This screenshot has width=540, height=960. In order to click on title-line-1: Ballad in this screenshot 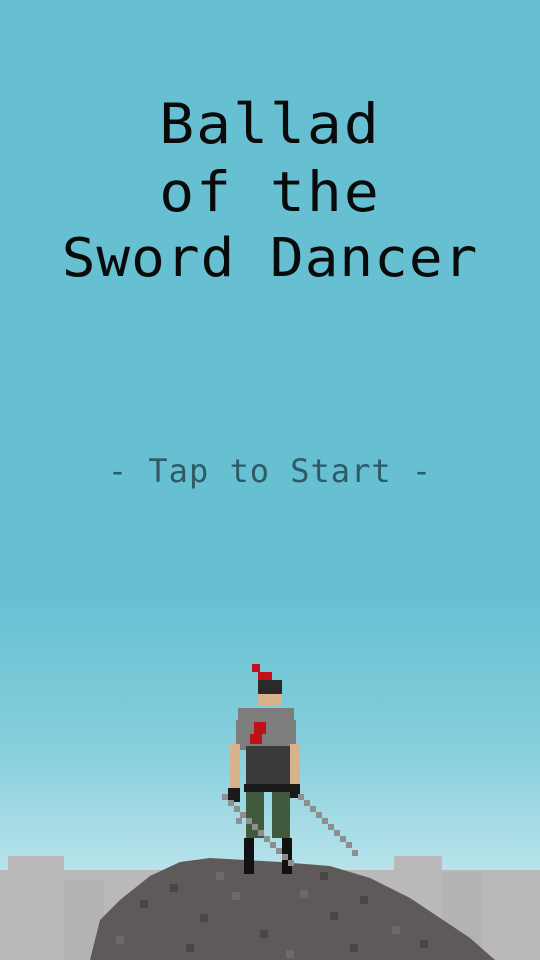, I will do `click(270, 124)`.